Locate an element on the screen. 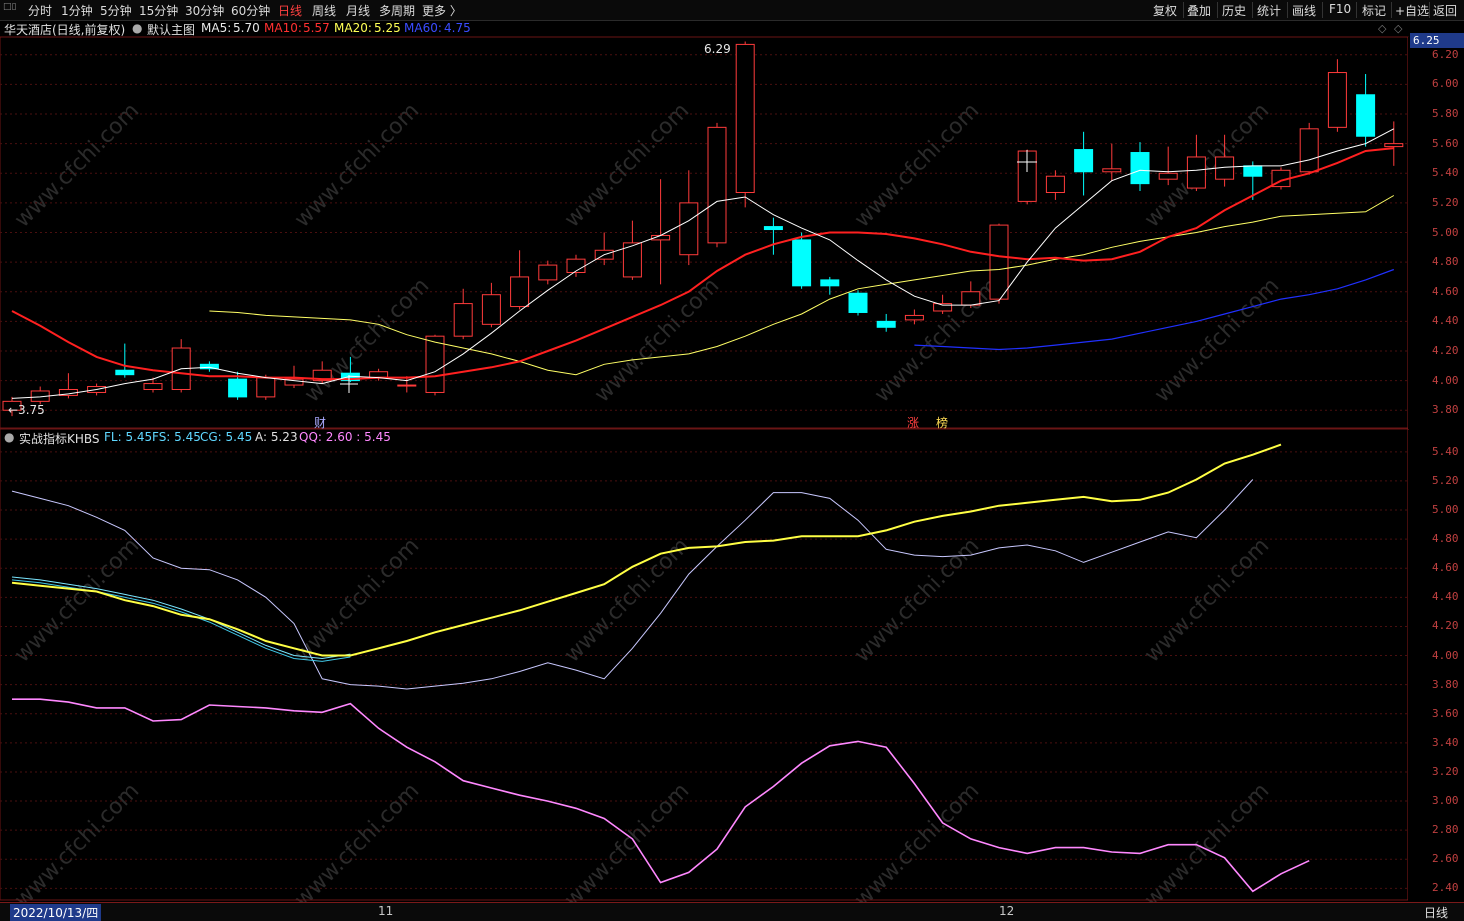  indicator-dropdown-icon: ● is located at coordinates (9, 437).